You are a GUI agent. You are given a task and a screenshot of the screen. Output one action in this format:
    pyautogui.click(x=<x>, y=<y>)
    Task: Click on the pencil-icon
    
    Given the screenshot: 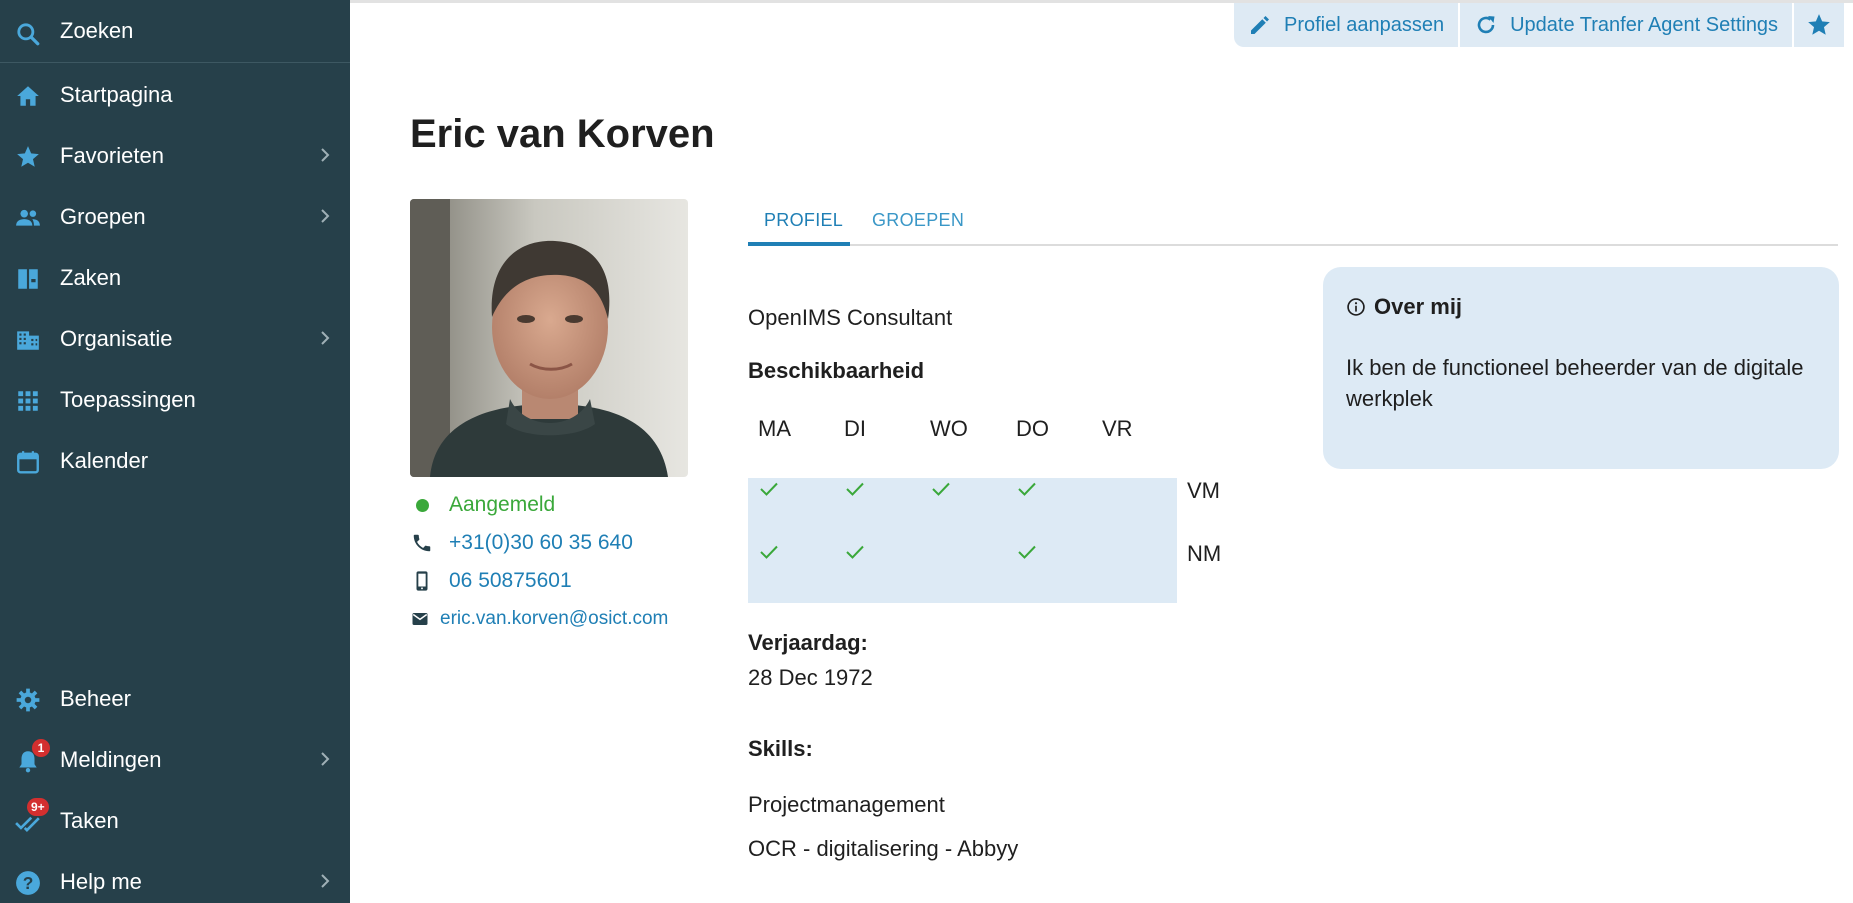 What is the action you would take?
    pyautogui.click(x=1260, y=25)
    